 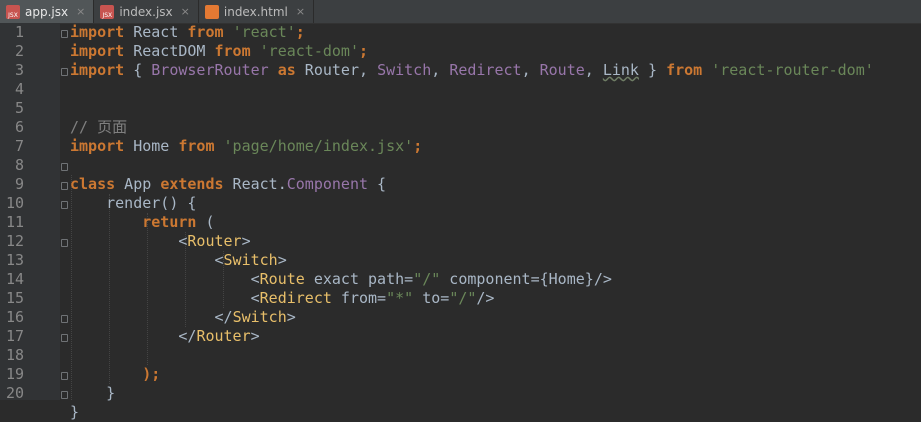 What do you see at coordinates (133, 203) in the screenshot?
I see `code-line-9: render() {` at bounding box center [133, 203].